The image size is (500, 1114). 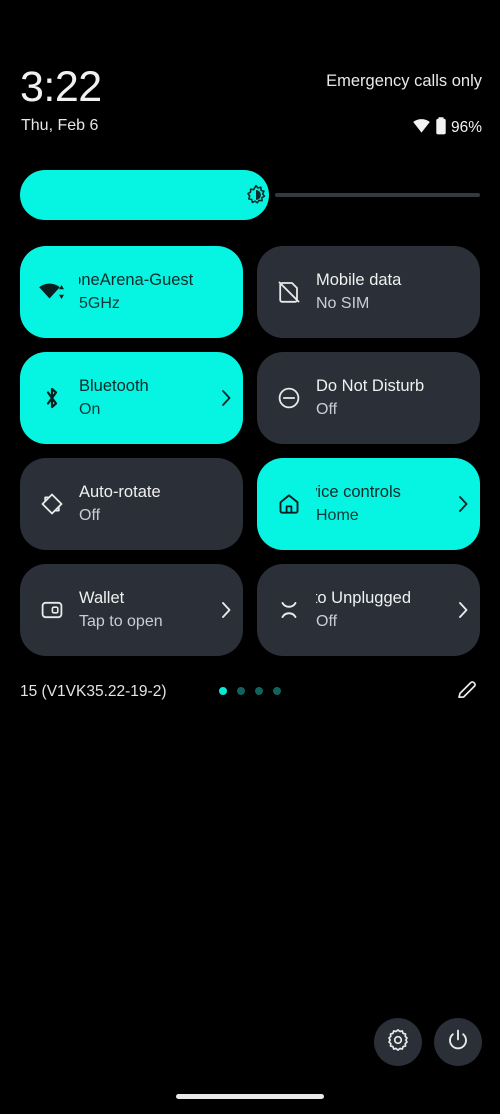 I want to click on tile-do-not-disturb-title: Do Not Disturb, so click(x=370, y=386).